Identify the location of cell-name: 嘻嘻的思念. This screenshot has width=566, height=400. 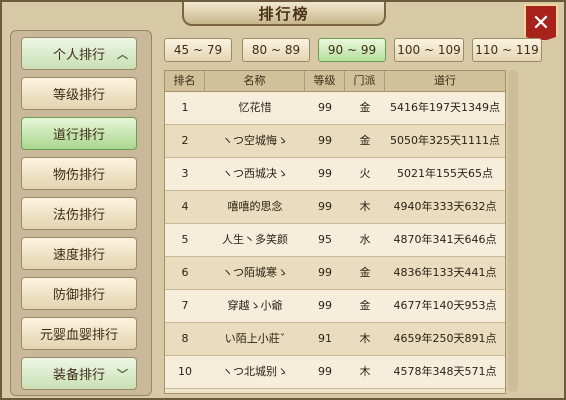
(255, 206).